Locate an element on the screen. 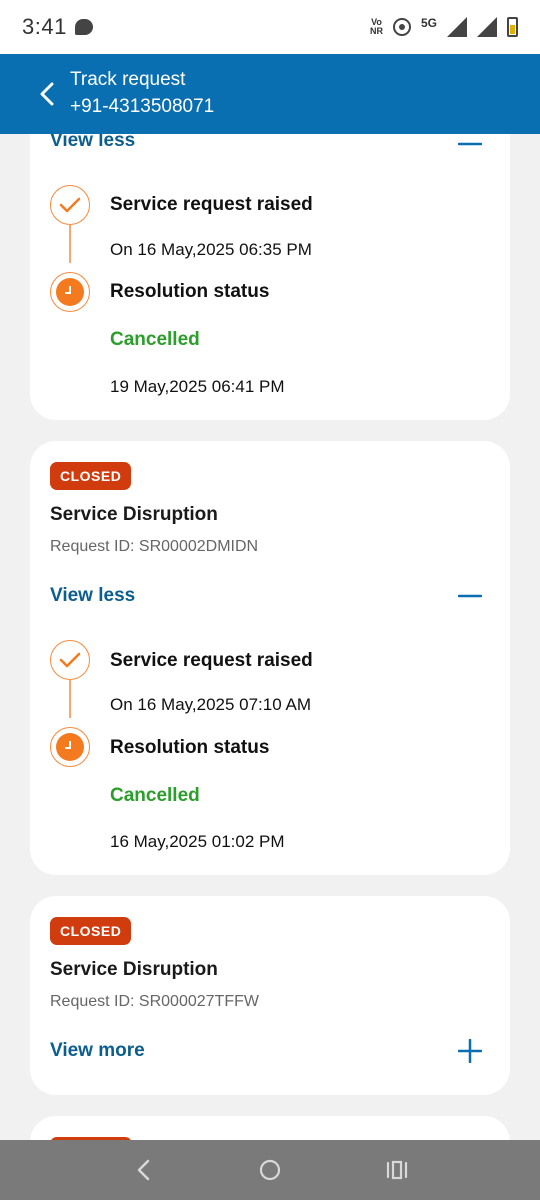  nav-back-button is located at coordinates (143, 1170).